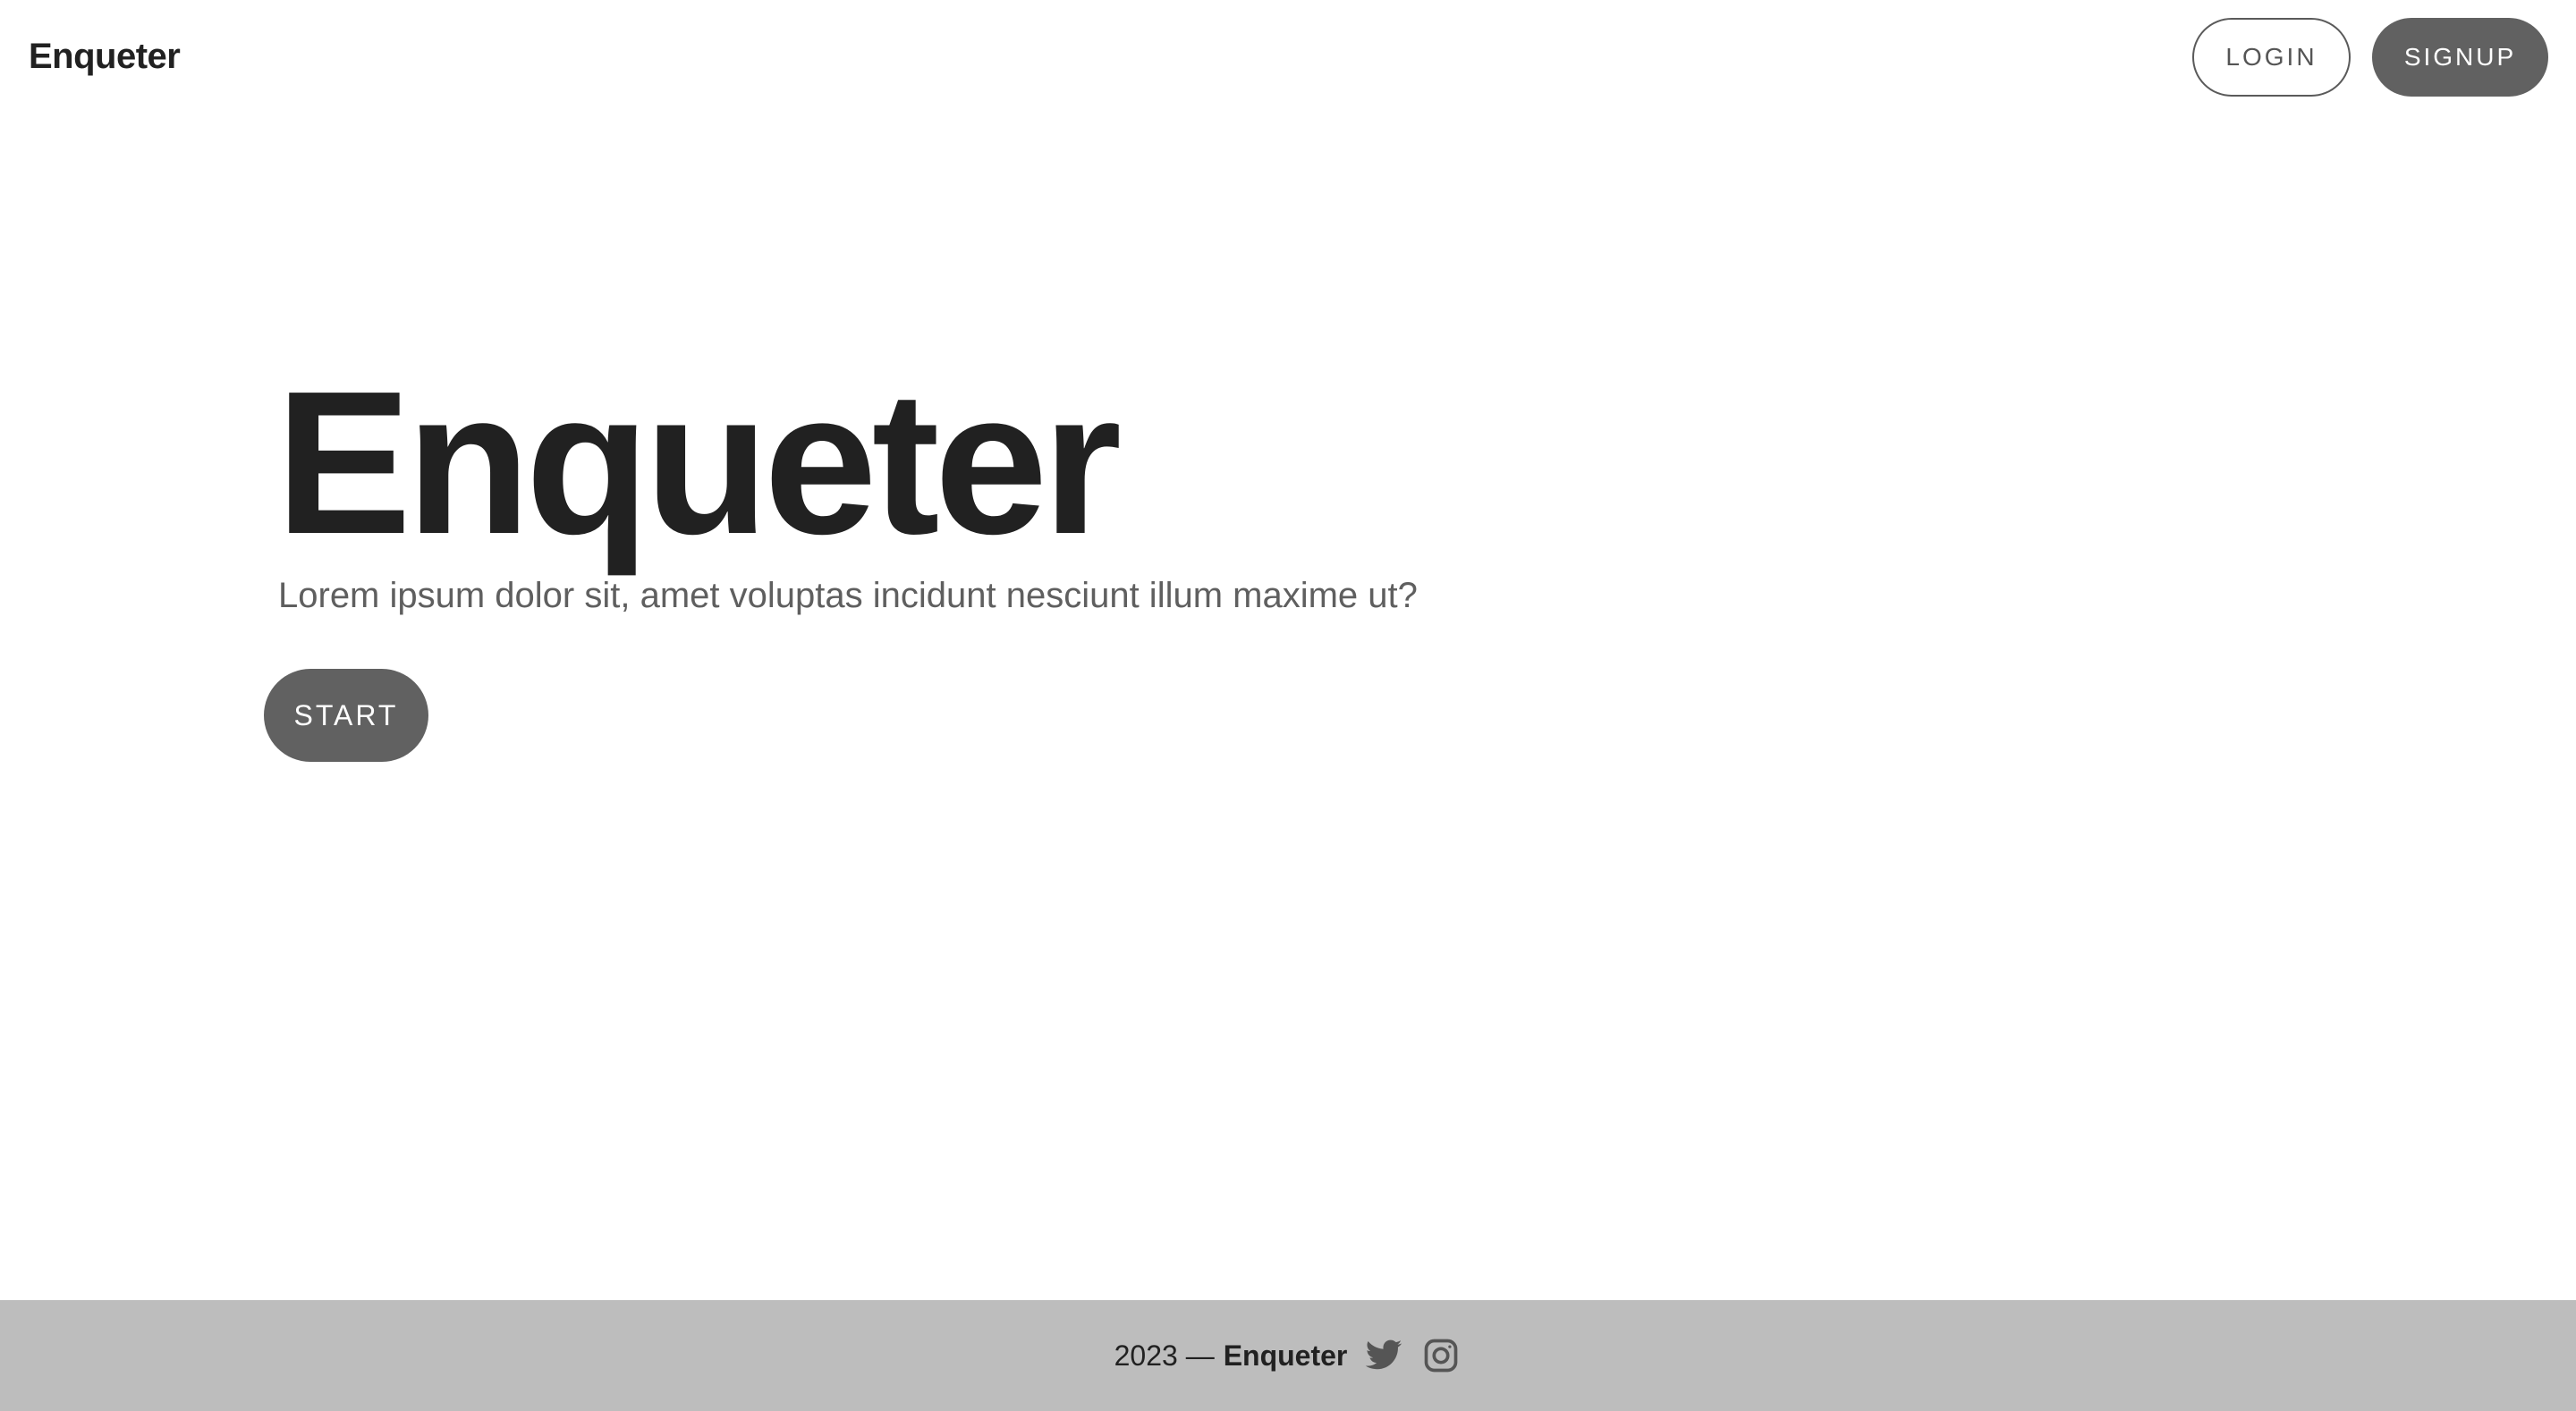 The width and height of the screenshot is (2576, 1411). I want to click on start-button: START, so click(346, 715).